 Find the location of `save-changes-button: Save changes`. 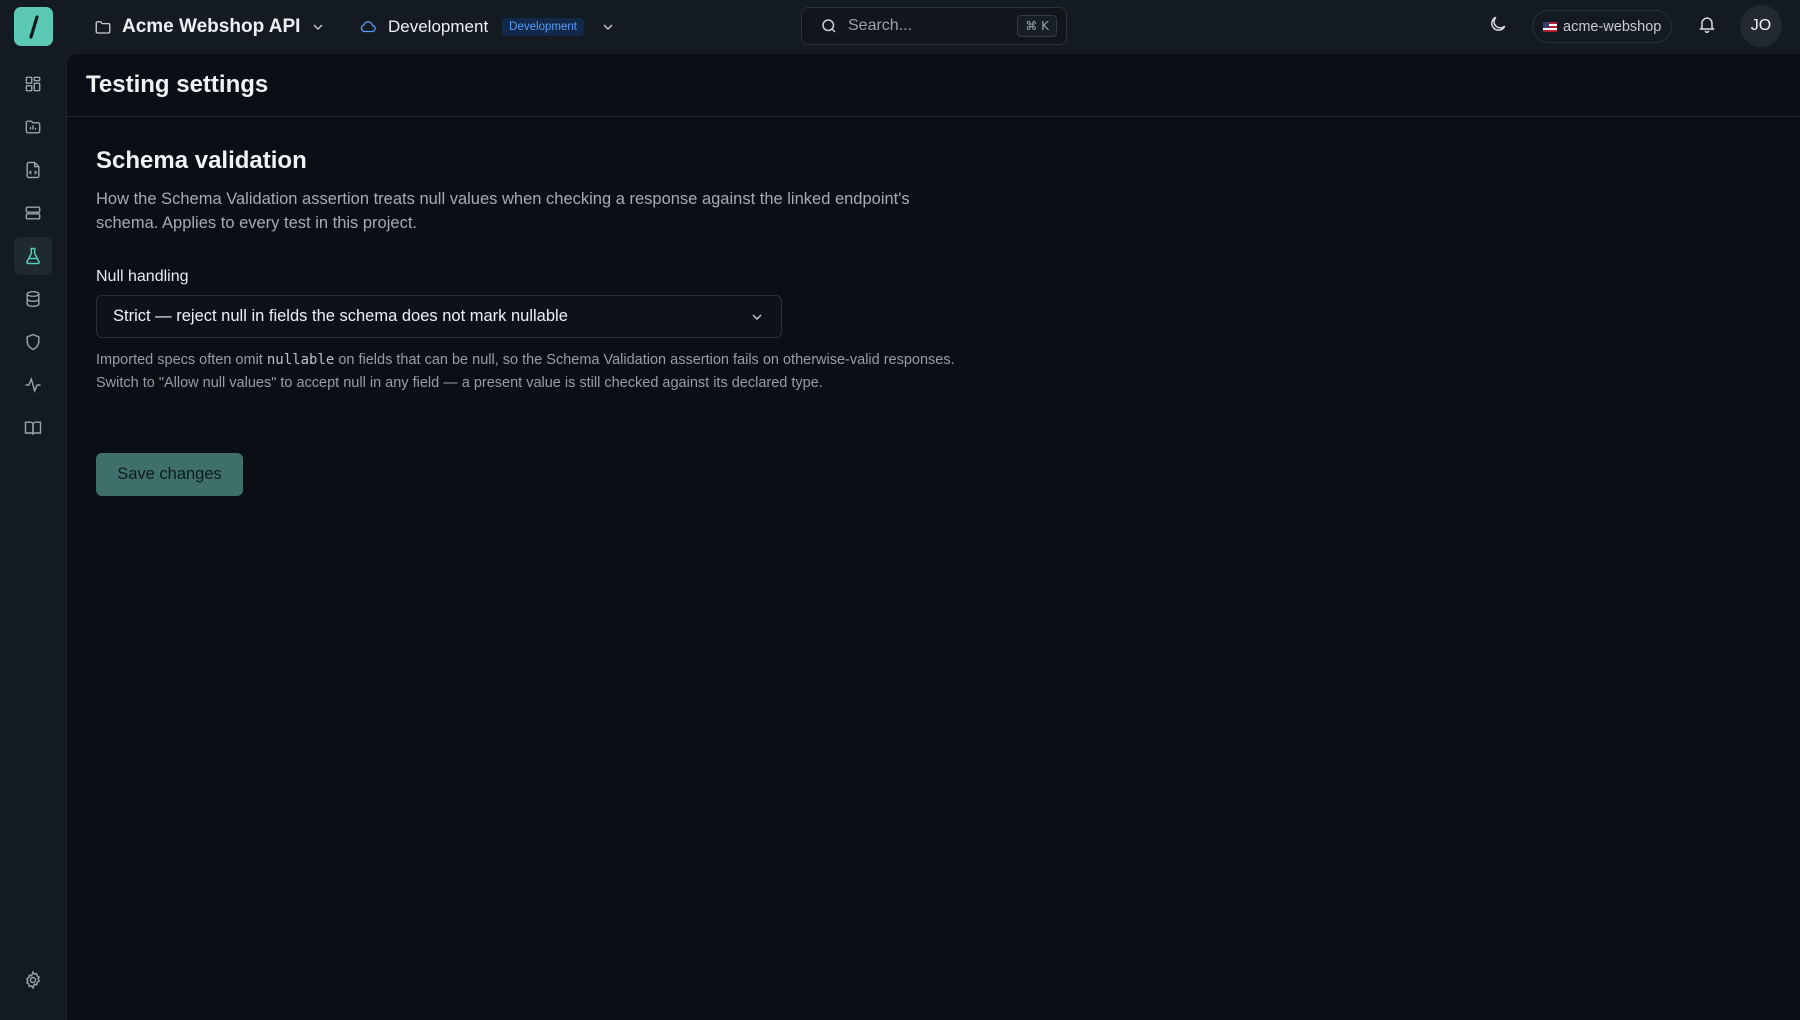

save-changes-button: Save changes is located at coordinates (169, 474).